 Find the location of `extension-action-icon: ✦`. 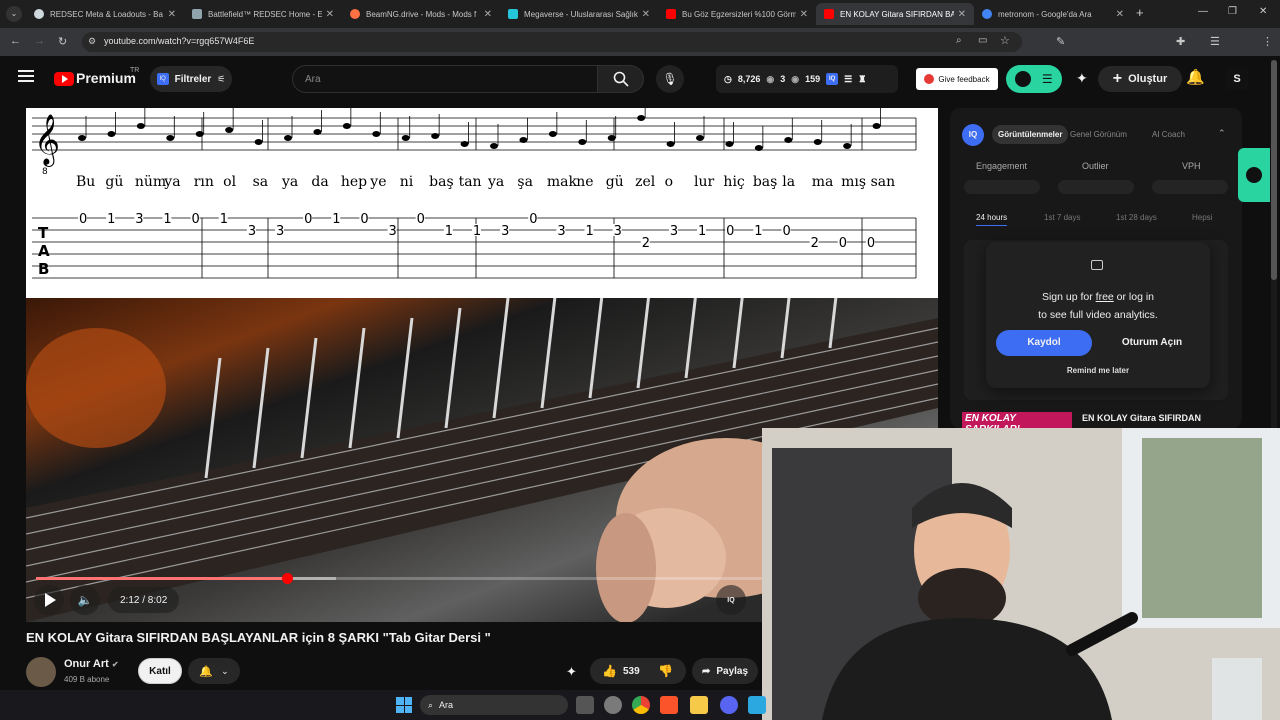

extension-action-icon: ✦ is located at coordinates (571, 672).